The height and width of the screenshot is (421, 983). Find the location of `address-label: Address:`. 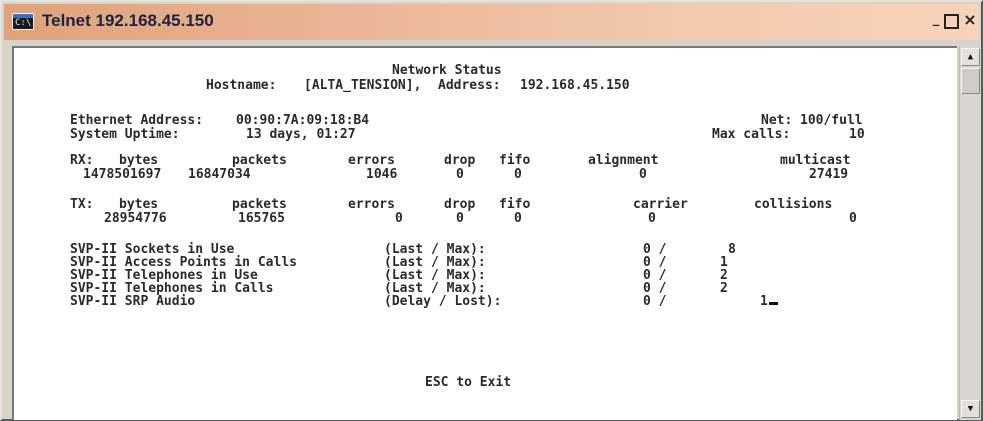

address-label: Address: is located at coordinates (469, 85).